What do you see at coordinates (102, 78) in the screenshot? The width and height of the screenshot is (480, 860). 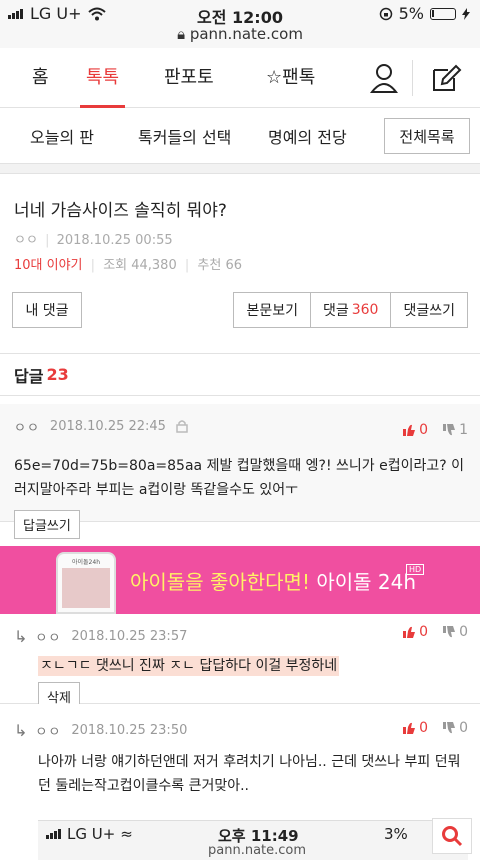 I see `tab-toktok: 톡톡` at bounding box center [102, 78].